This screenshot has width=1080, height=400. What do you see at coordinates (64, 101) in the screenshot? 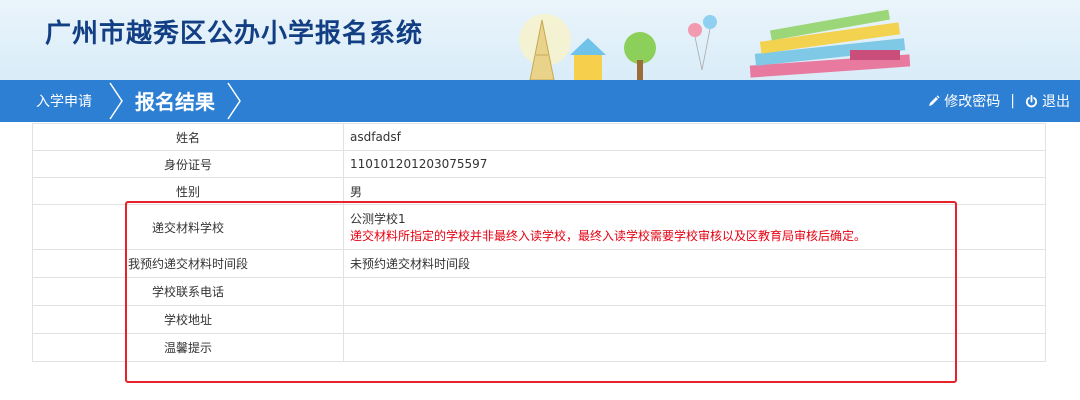
I see `breadcrumb-enrollment-apply: 入学申请` at bounding box center [64, 101].